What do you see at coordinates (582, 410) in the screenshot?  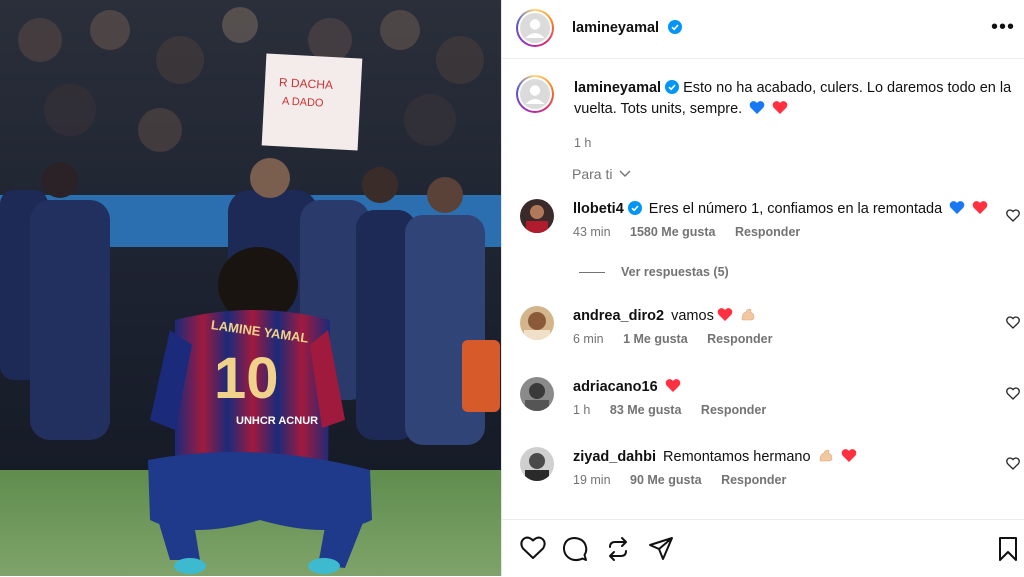 I see `comment-time: 1 h` at bounding box center [582, 410].